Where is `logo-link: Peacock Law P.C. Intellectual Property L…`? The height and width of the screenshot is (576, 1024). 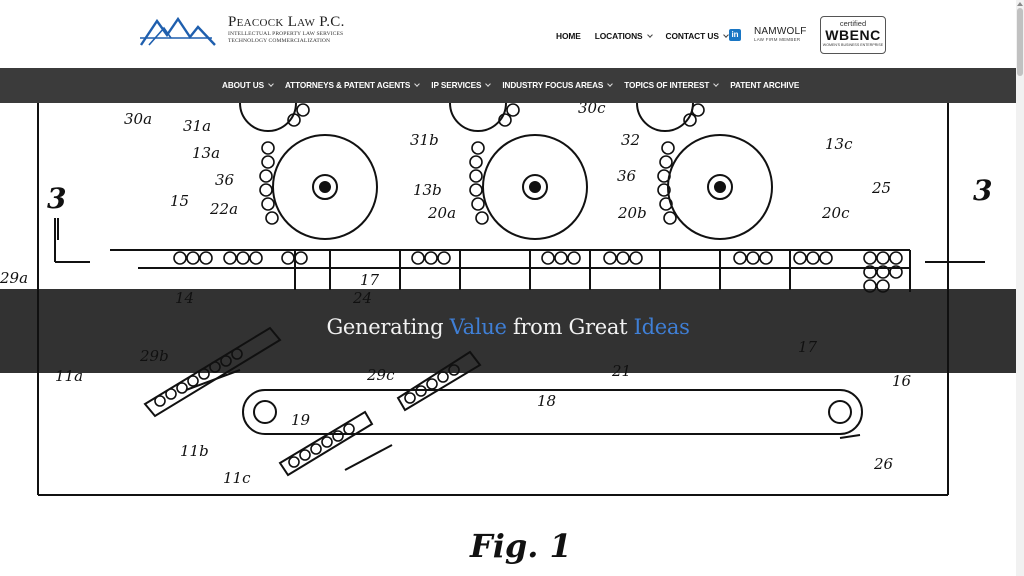
logo-link: Peacock Law P.C. Intellectual Property L… is located at coordinates (246, 31).